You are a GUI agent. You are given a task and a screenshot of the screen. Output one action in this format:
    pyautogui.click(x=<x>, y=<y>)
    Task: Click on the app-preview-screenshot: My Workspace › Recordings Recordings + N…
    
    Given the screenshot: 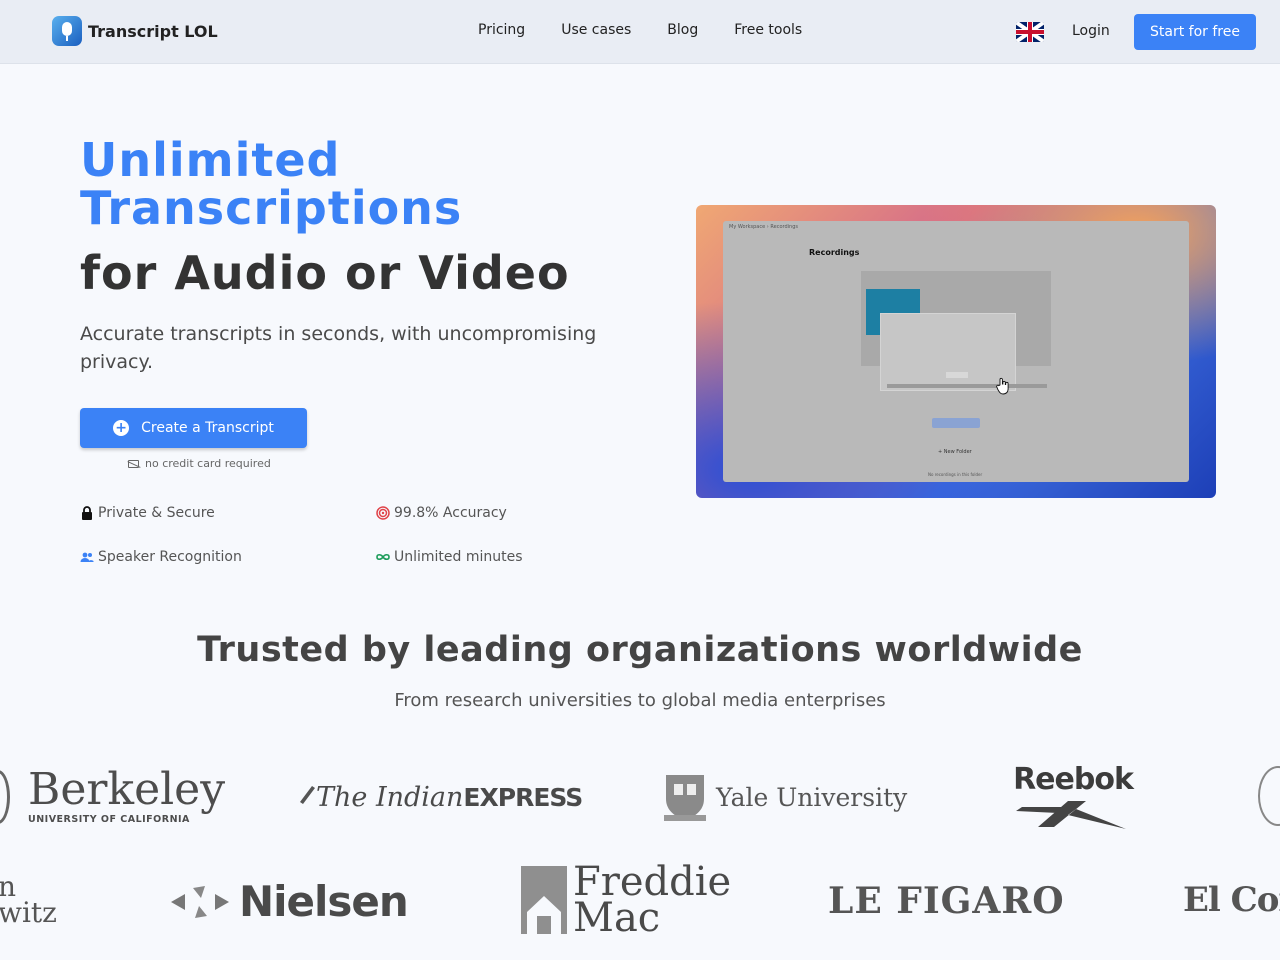 What is the action you would take?
    pyautogui.click(x=956, y=351)
    